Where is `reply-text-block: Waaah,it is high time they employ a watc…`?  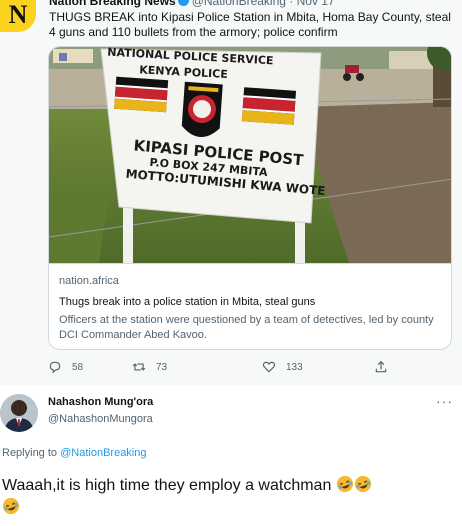
reply-text-block: Waaah,it is high time they employ a watc… is located at coordinates (229, 497).